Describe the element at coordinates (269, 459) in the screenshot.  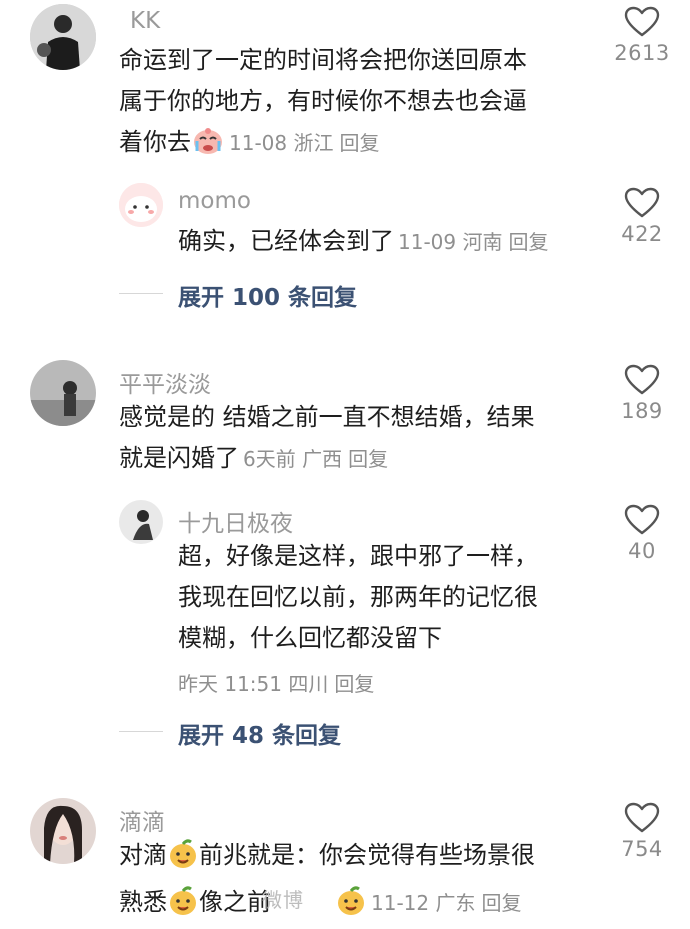
I see `comment-date: 6天前` at that location.